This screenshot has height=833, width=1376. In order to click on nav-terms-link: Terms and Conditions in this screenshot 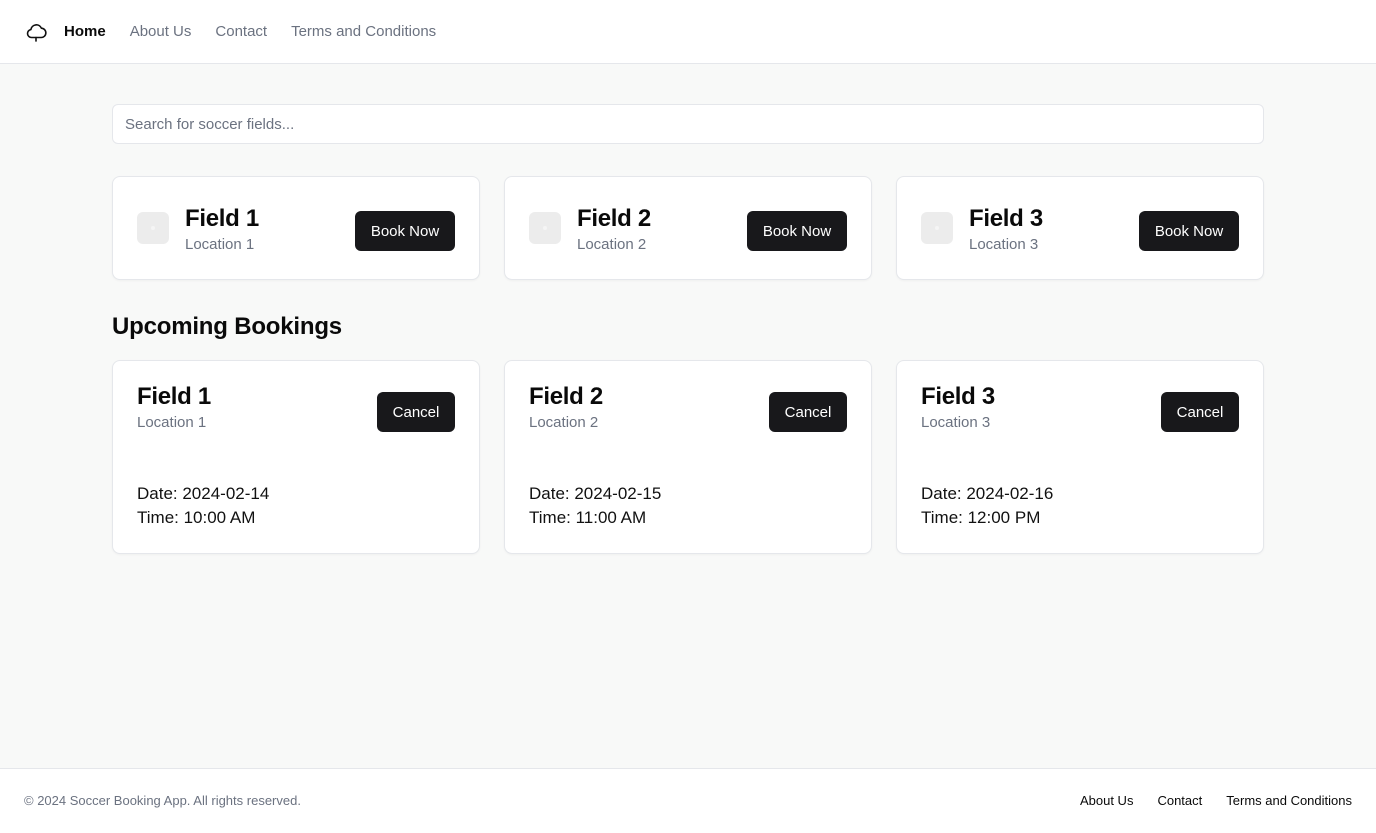, I will do `click(363, 32)`.